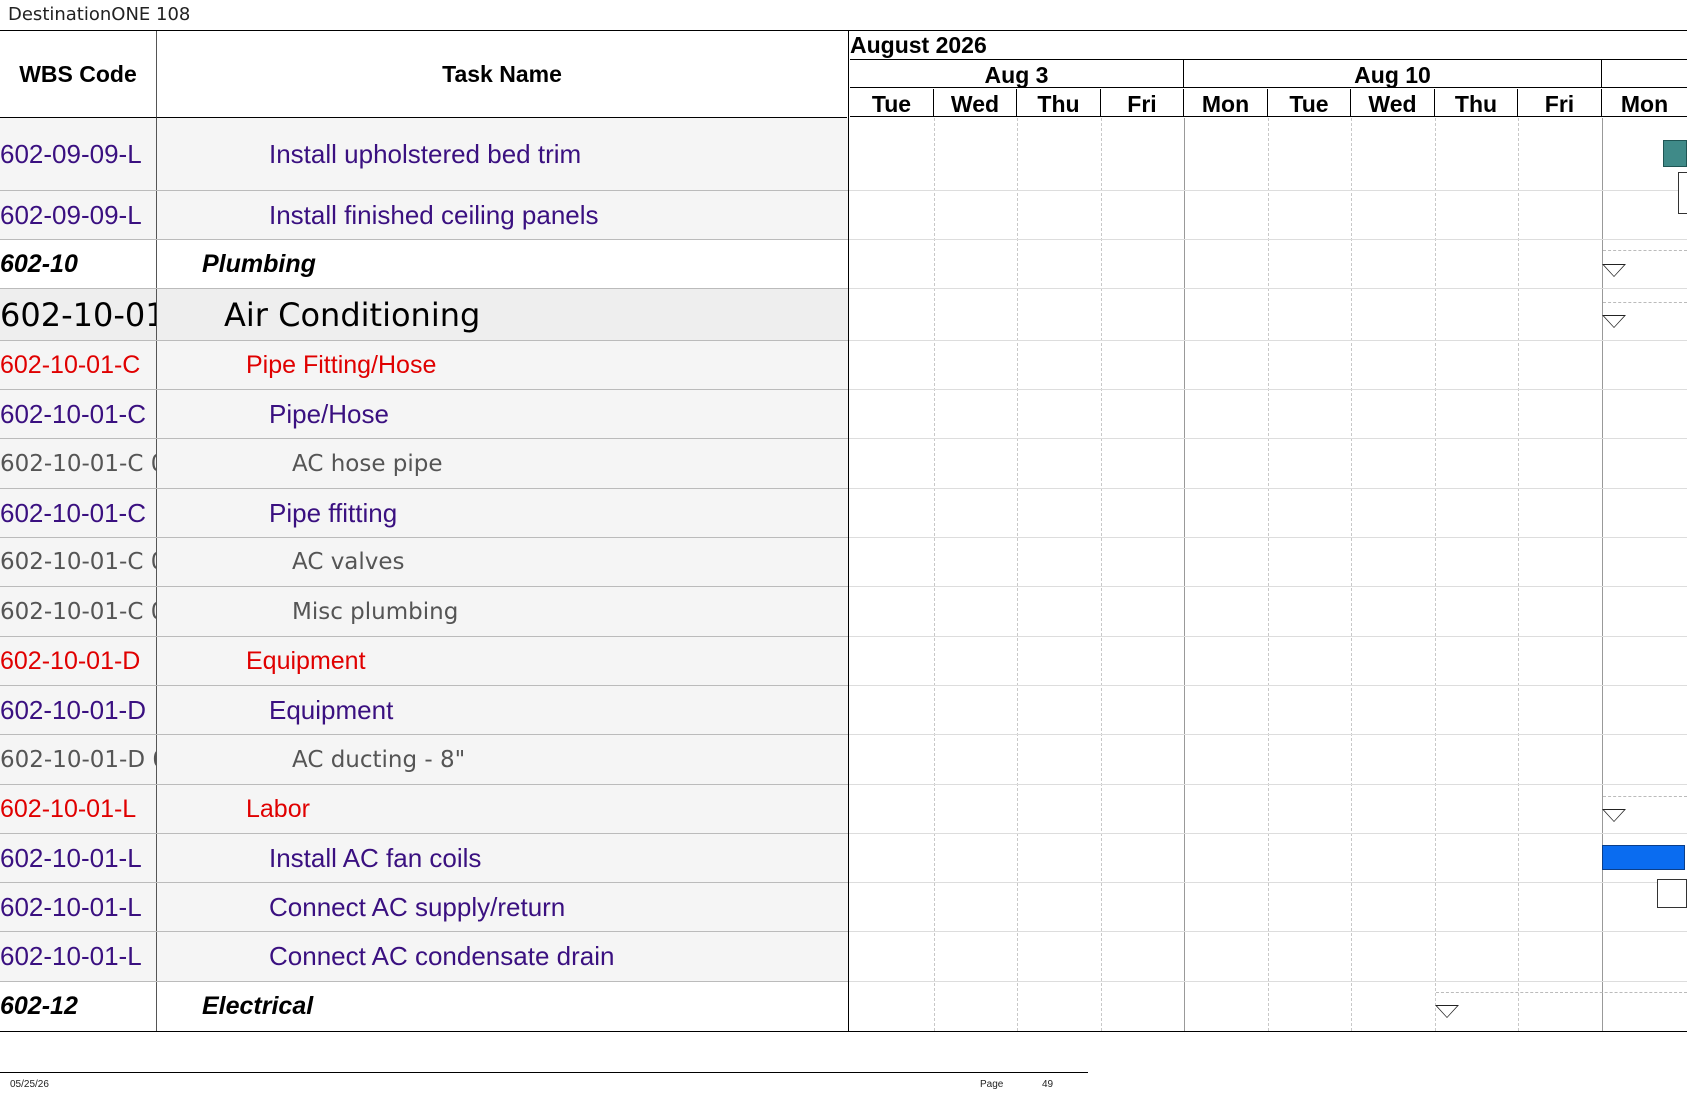 The height and width of the screenshot is (1097, 1687). I want to click on timescale-week: Aug 3, so click(1017, 74).